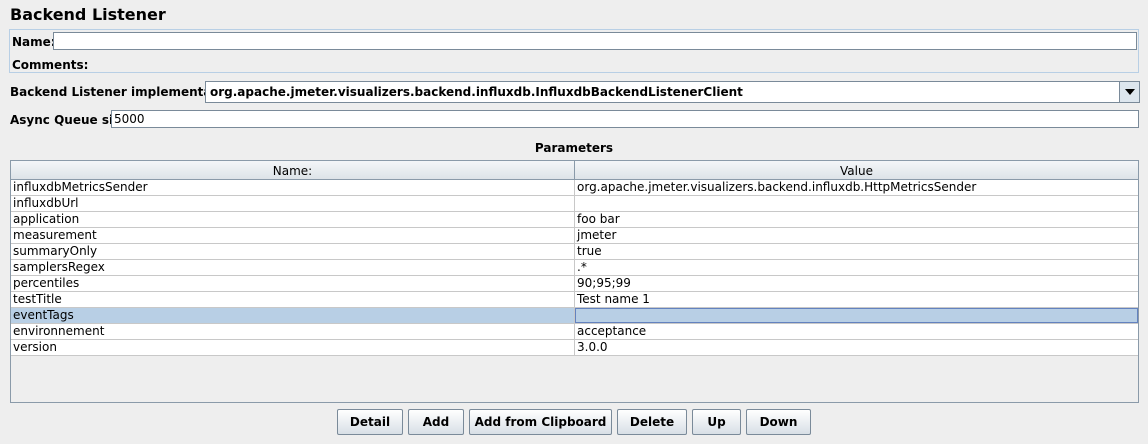 The width and height of the screenshot is (1148, 444). What do you see at coordinates (856, 170) in the screenshot?
I see `column-header-value: Value` at bounding box center [856, 170].